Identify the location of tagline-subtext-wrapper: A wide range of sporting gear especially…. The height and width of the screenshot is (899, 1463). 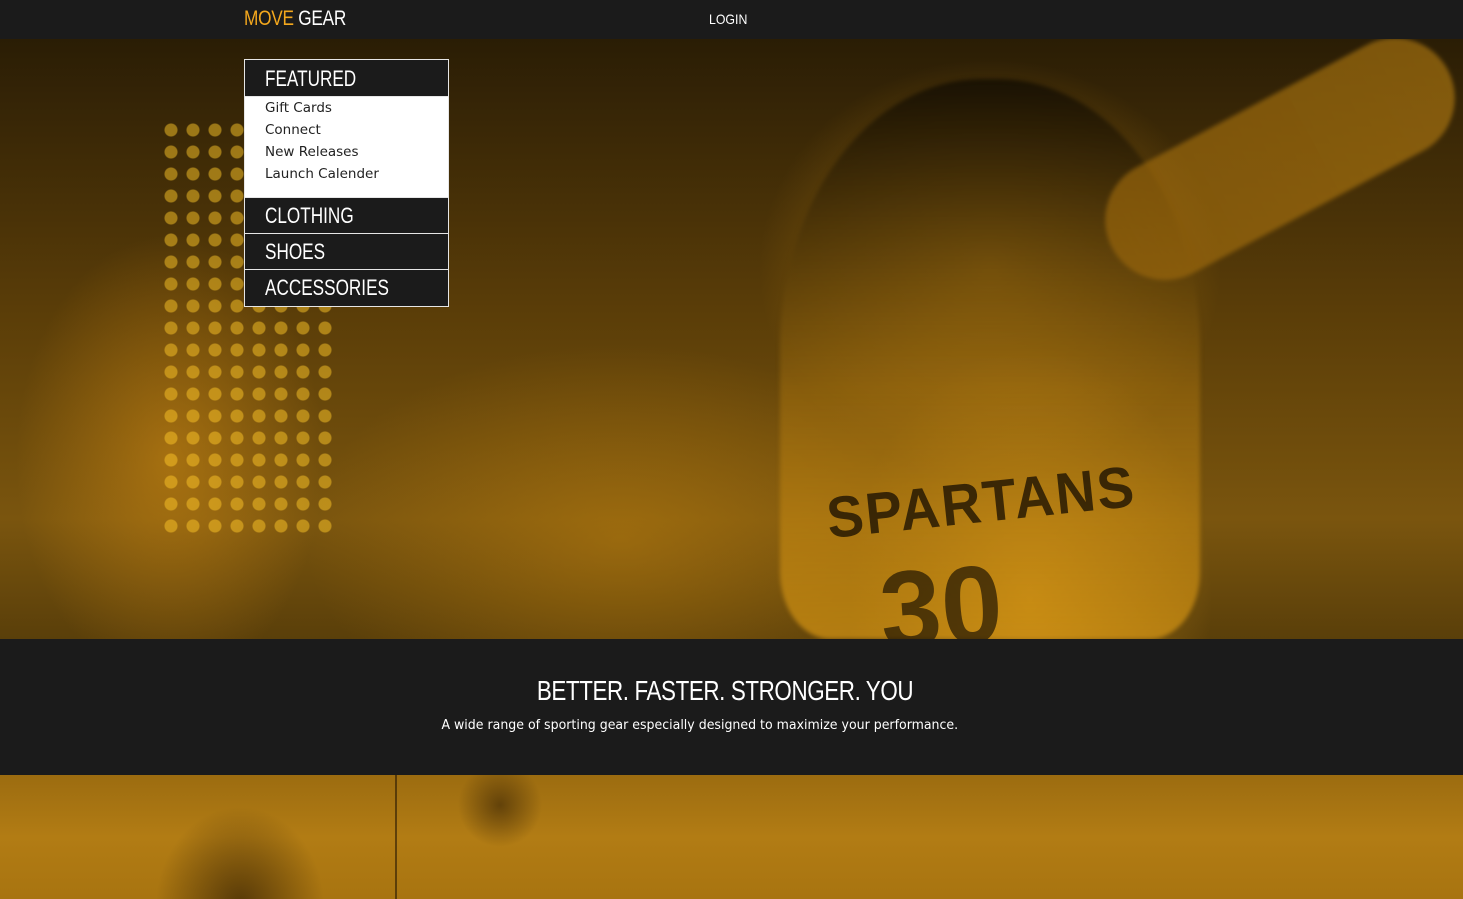
(731, 725).